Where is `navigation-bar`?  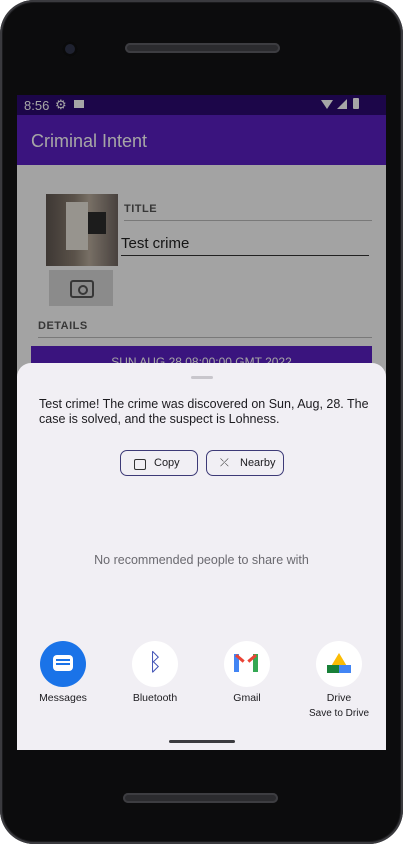
navigation-bar is located at coordinates (201, 742).